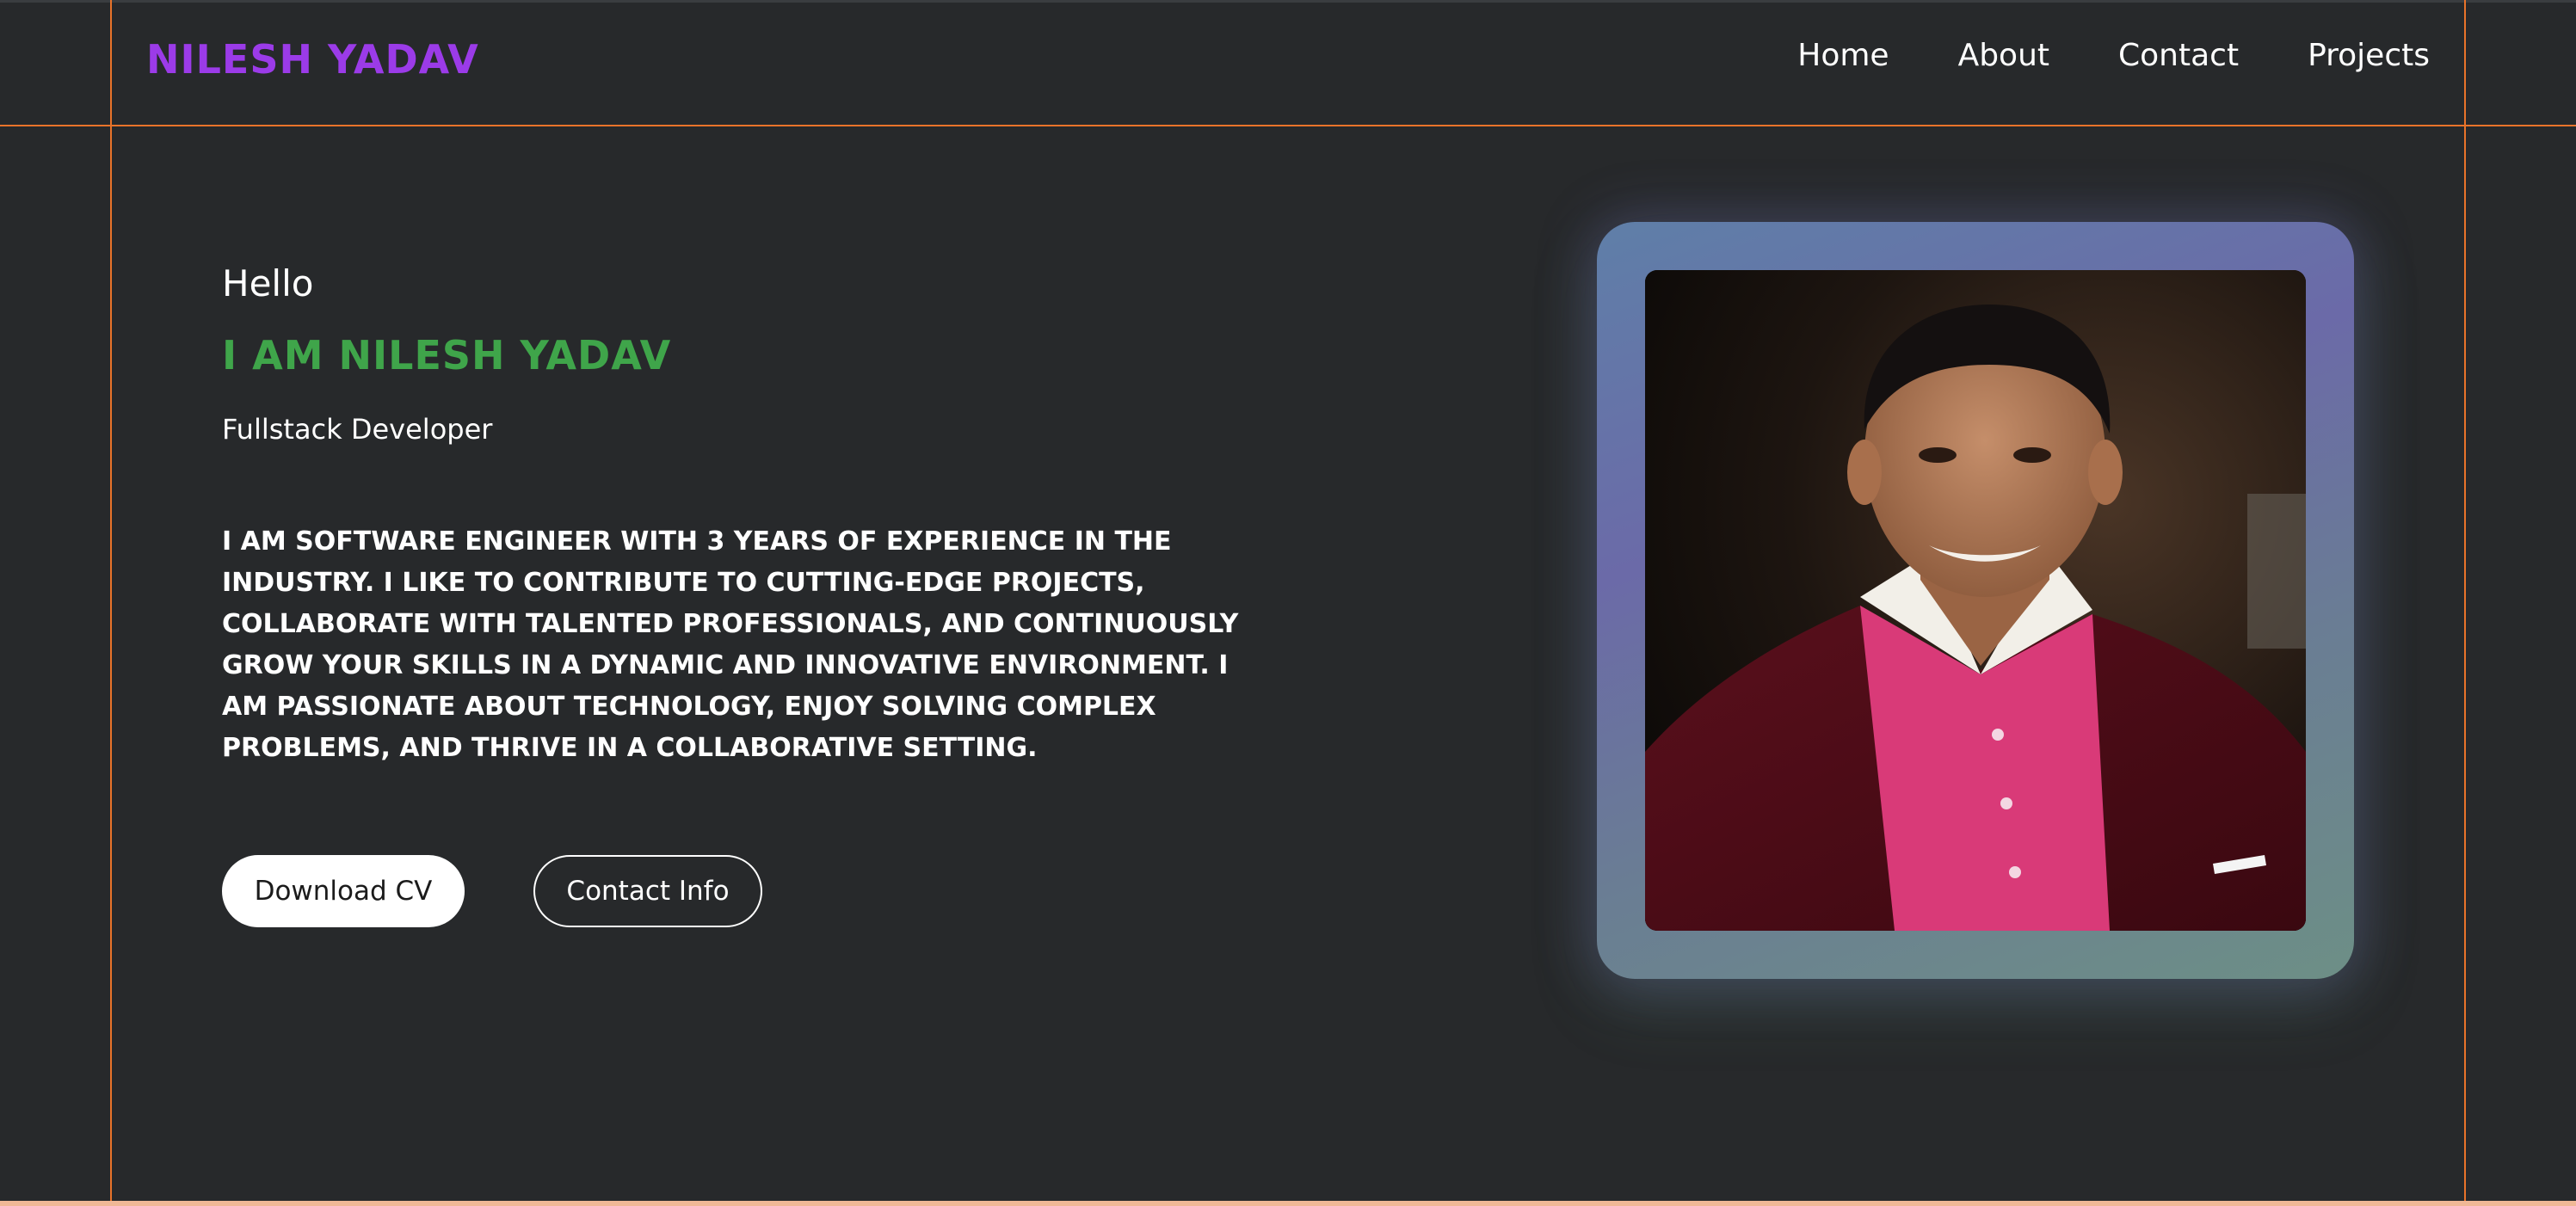 This screenshot has width=2576, height=1206. I want to click on download-cv-button: Download CV, so click(343, 891).